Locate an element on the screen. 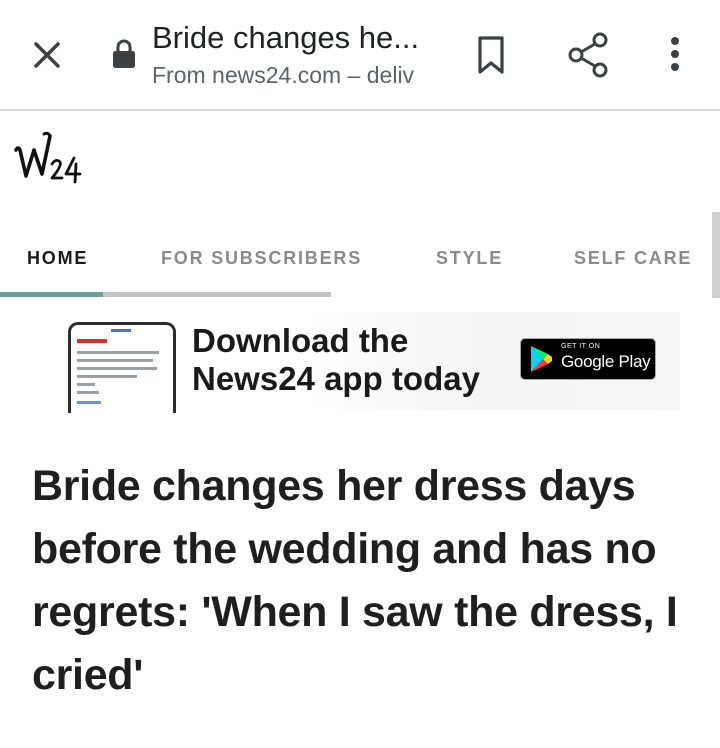 Image resolution: width=720 pixels, height=748 pixels. google-play-badge: GET IT ON Google Play is located at coordinates (588, 359).